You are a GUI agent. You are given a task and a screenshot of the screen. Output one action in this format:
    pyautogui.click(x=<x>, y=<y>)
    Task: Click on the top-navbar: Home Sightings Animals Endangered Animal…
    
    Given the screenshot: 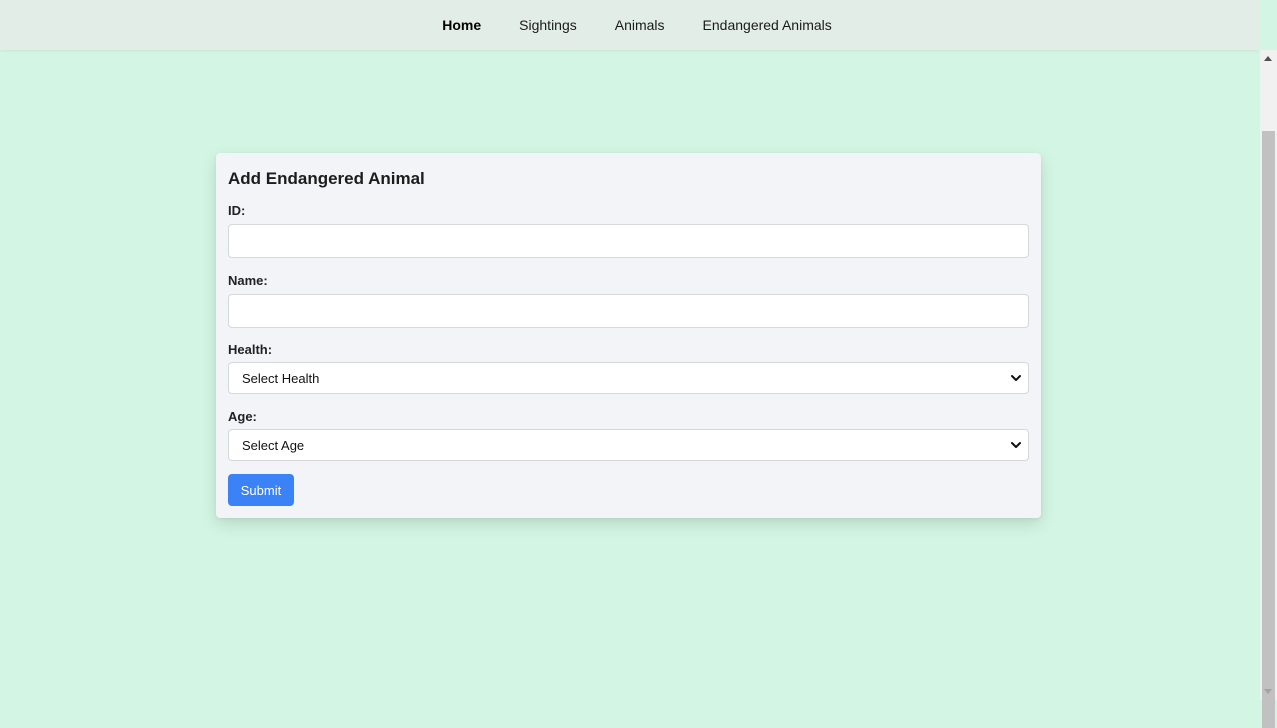 What is the action you would take?
    pyautogui.click(x=630, y=25)
    